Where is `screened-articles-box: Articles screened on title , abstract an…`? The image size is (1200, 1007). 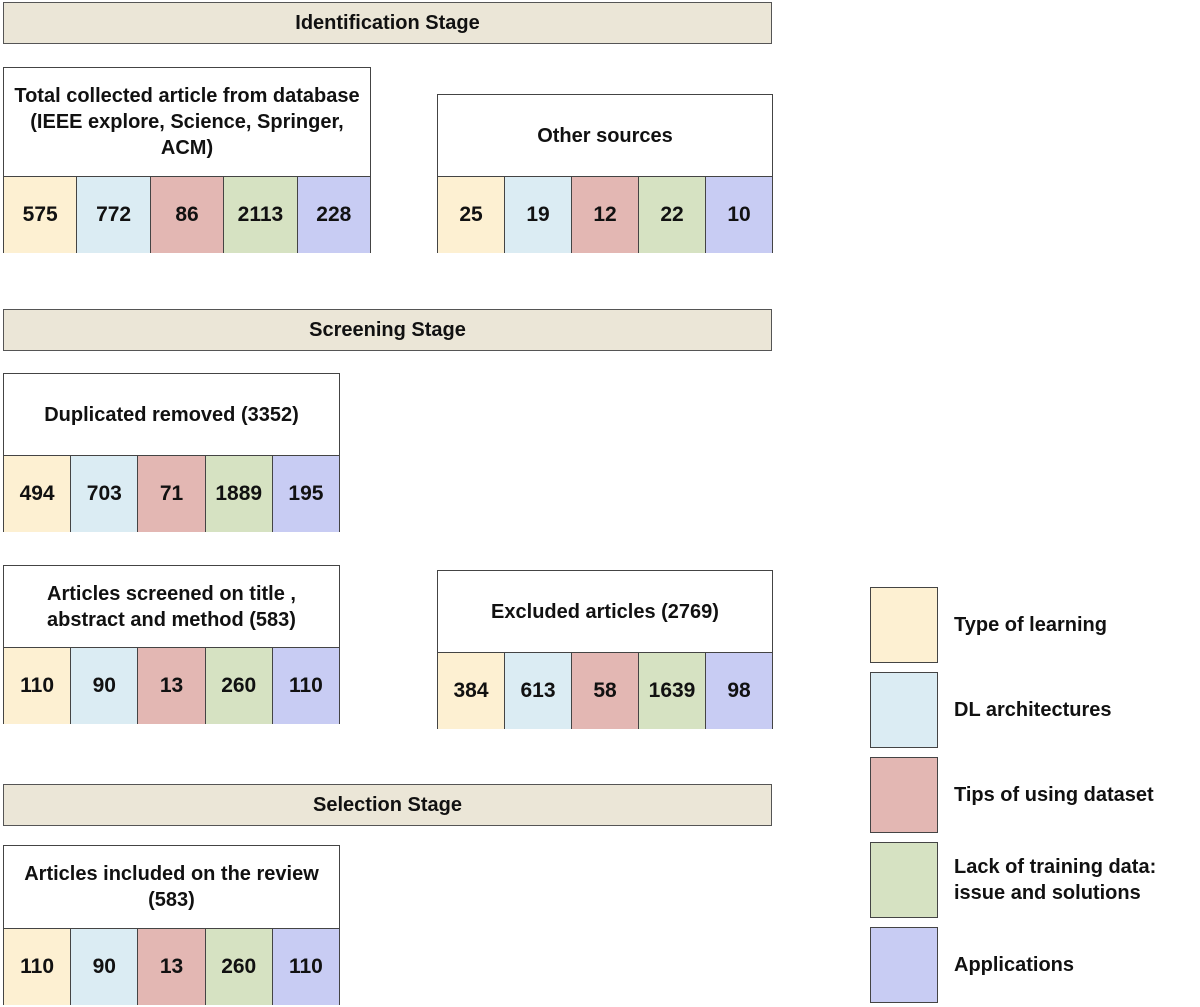
screened-articles-box: Articles screened on title , abstract an… is located at coordinates (171, 644).